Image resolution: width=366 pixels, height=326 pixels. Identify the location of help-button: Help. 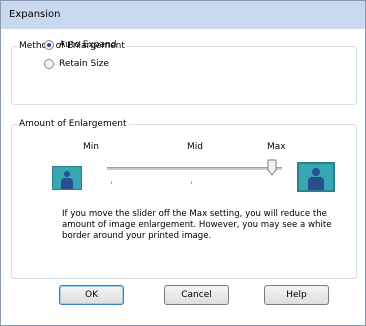
(296, 295).